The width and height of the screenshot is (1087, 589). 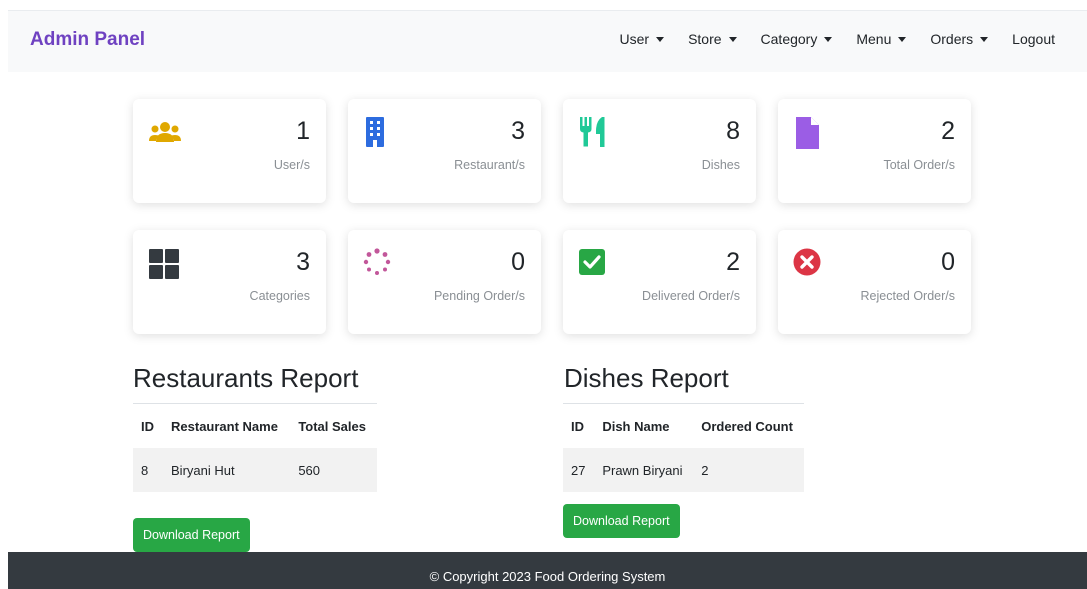 I want to click on stat-card-rejected-orders: 0 Rejected Order/s, so click(x=874, y=282).